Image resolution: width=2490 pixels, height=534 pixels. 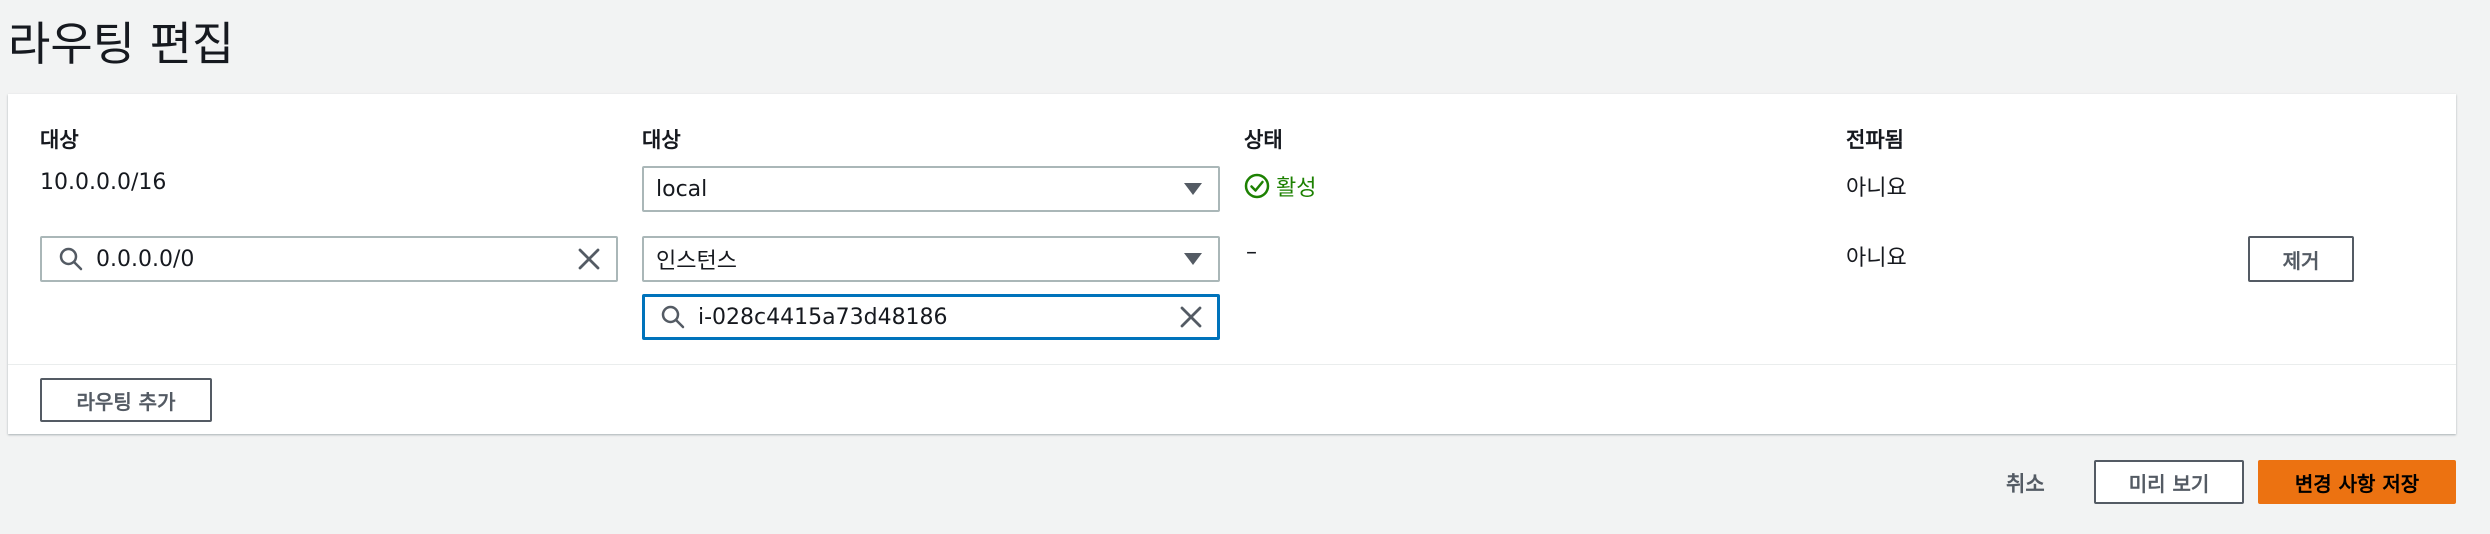 I want to click on save-changes-button: 변경 사항 저장, so click(x=2357, y=482).